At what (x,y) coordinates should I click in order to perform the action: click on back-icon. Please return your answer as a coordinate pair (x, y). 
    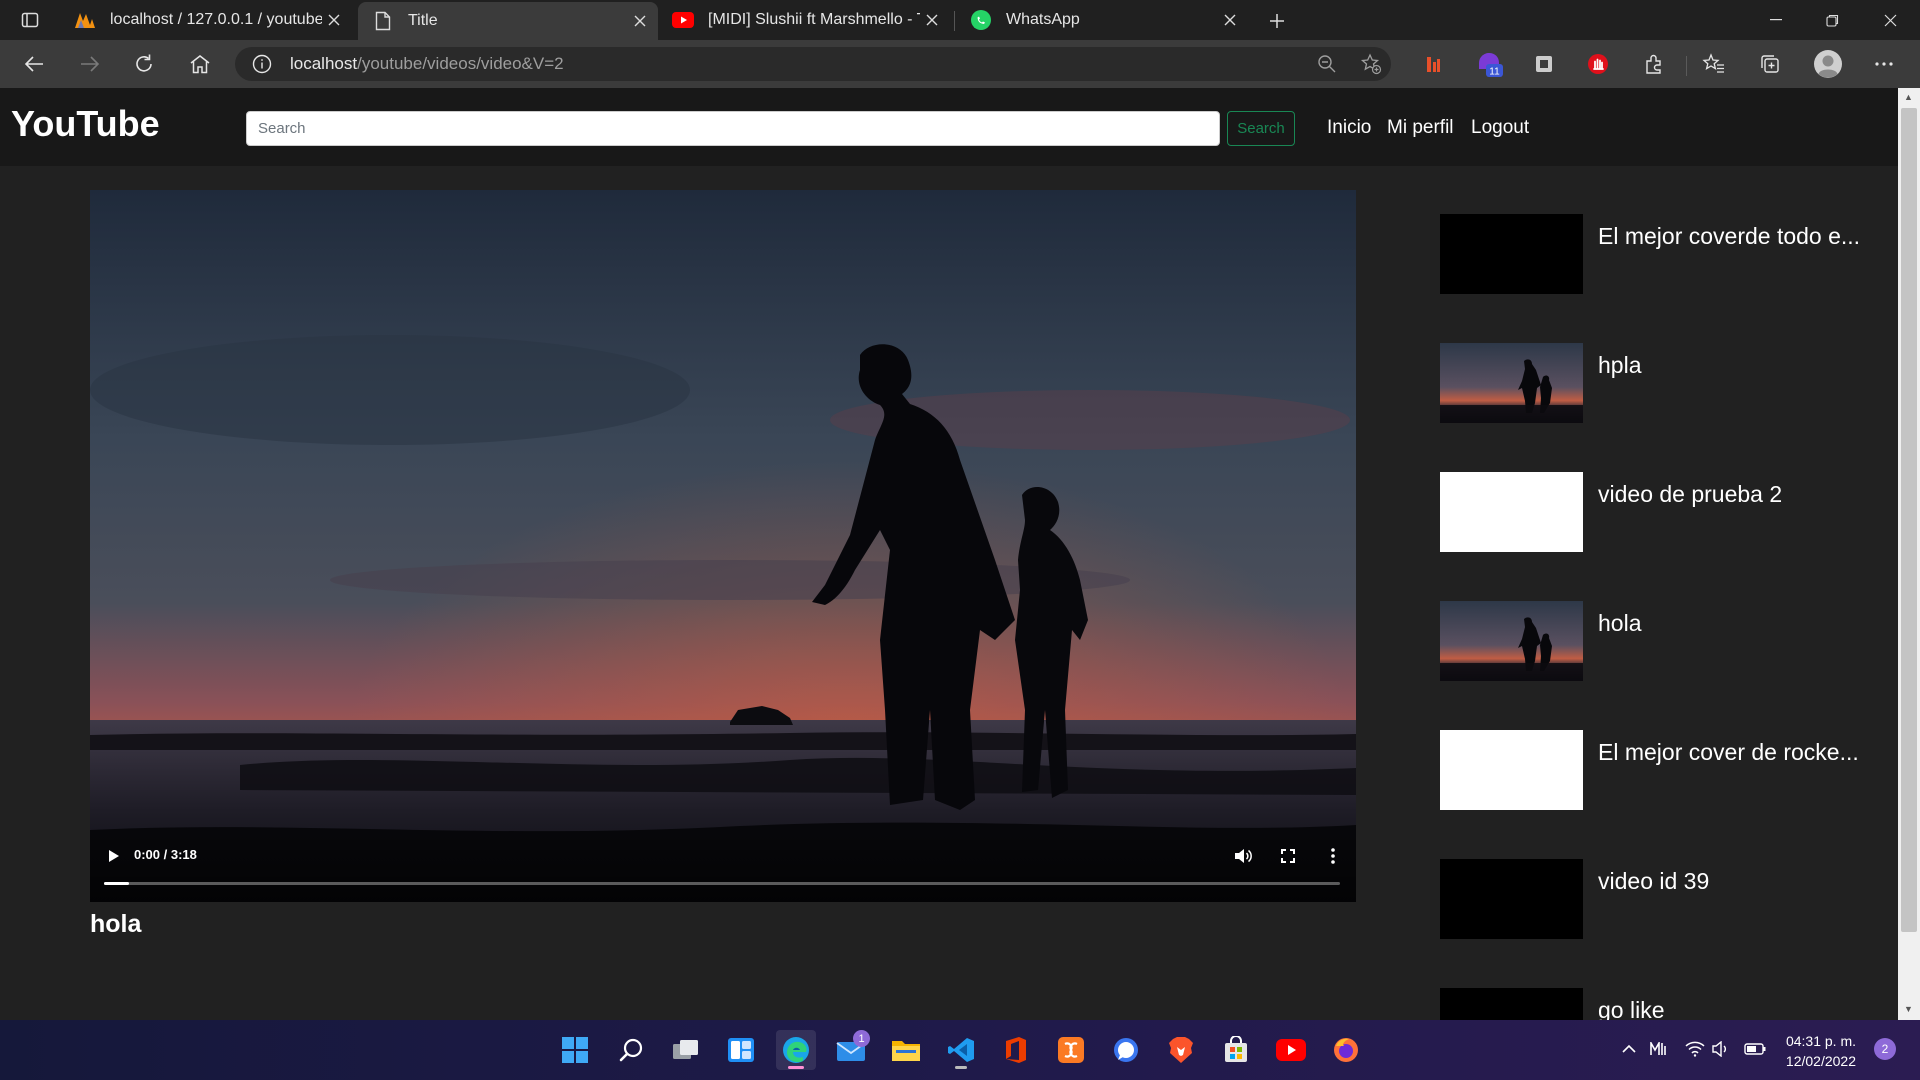
    Looking at the image, I should click on (34, 64).